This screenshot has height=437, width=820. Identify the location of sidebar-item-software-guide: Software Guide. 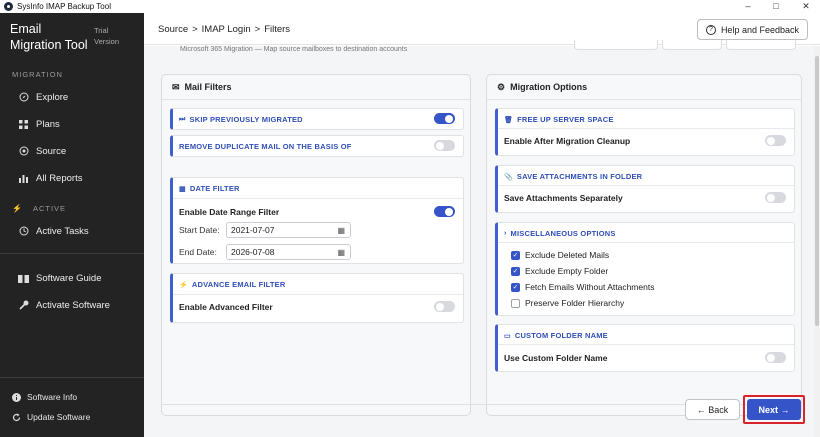
(59, 278).